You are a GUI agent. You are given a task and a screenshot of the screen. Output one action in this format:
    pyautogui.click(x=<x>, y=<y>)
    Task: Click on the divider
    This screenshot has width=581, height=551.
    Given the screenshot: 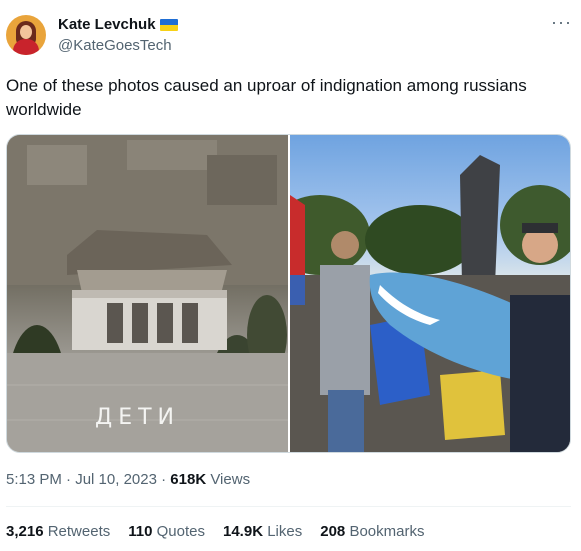 What is the action you would take?
    pyautogui.click(x=288, y=506)
    